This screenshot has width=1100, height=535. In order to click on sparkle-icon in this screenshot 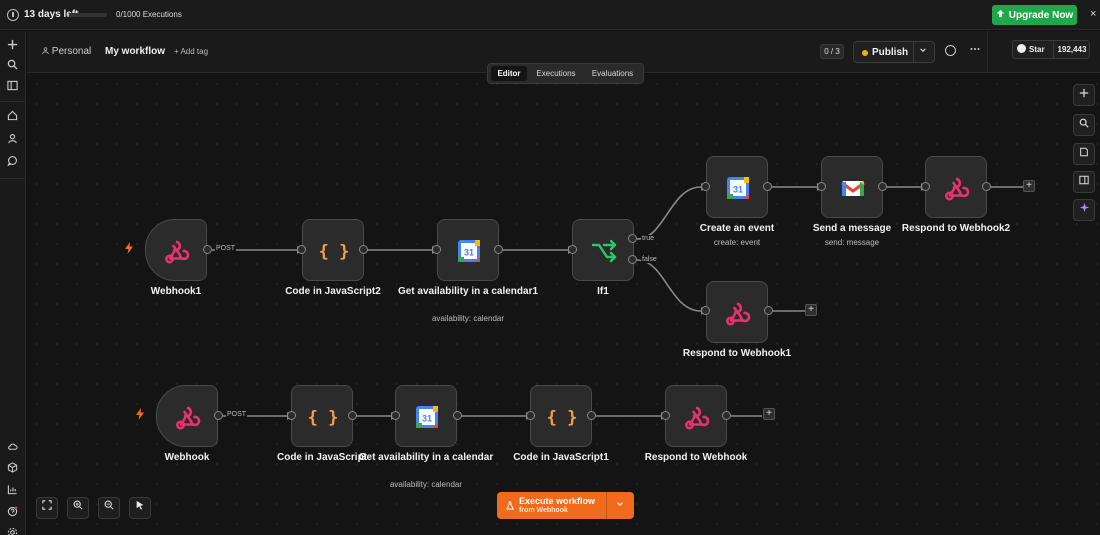, I will do `click(1084, 207)`.